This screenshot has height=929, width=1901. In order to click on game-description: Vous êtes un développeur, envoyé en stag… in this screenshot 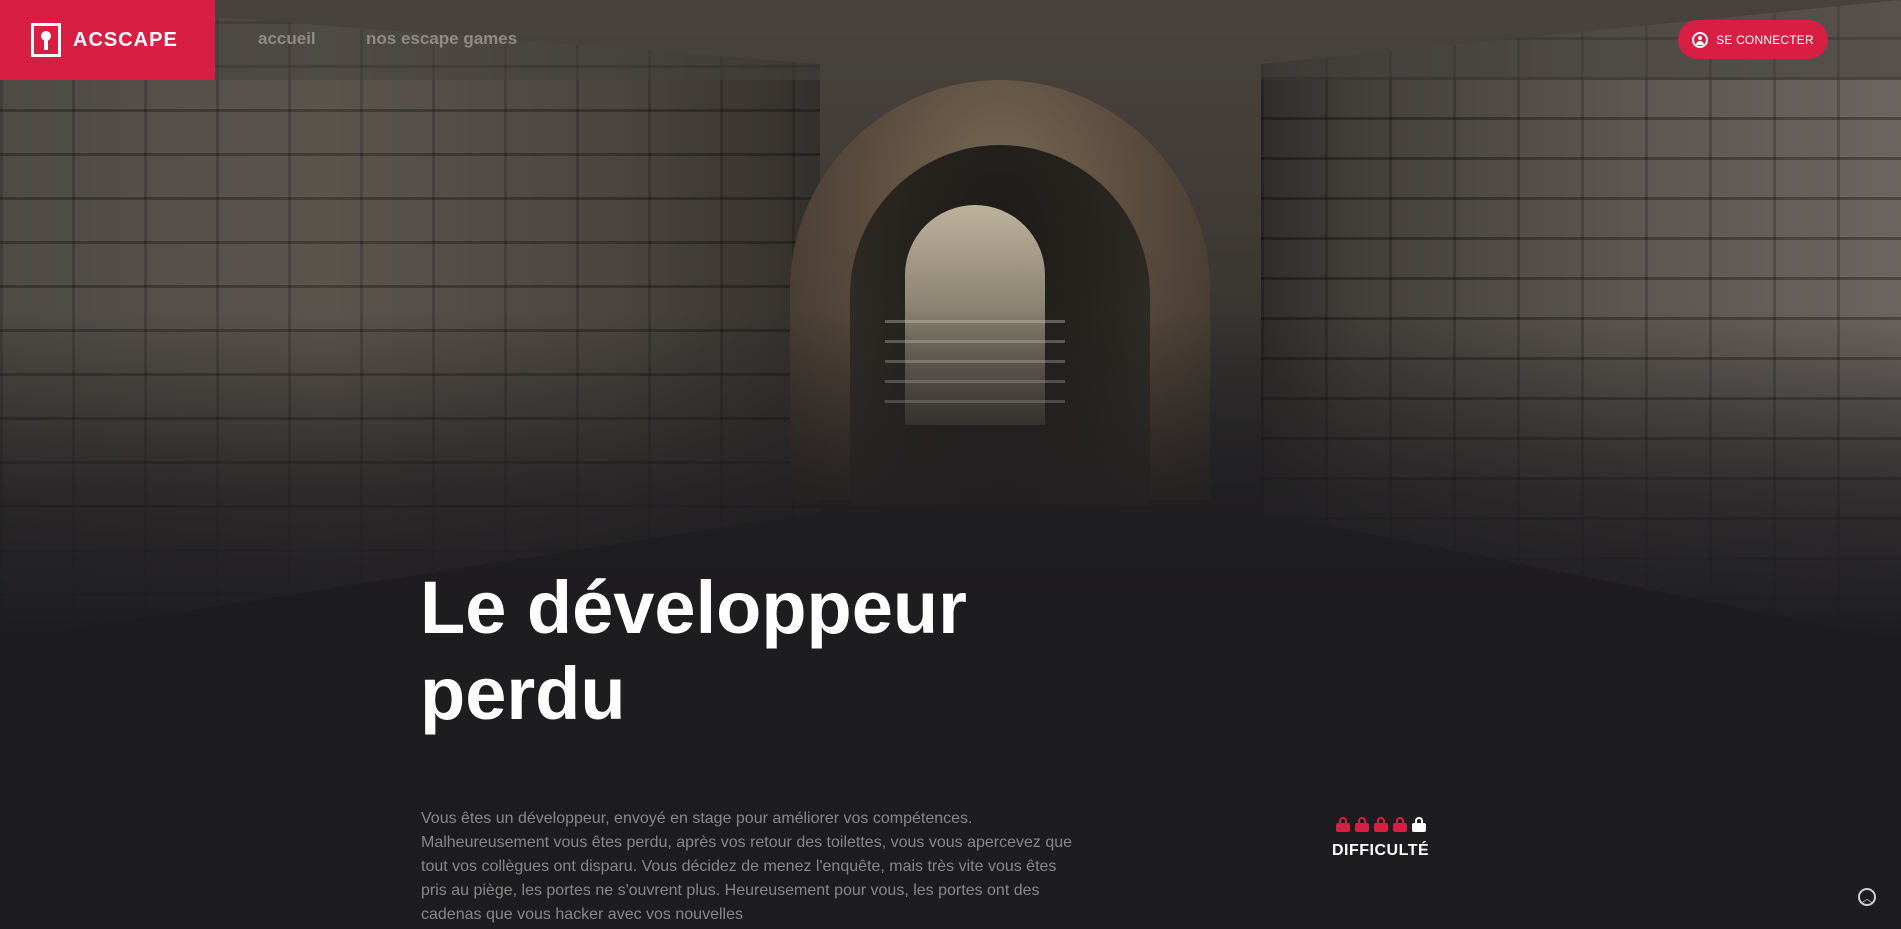, I will do `click(747, 866)`.